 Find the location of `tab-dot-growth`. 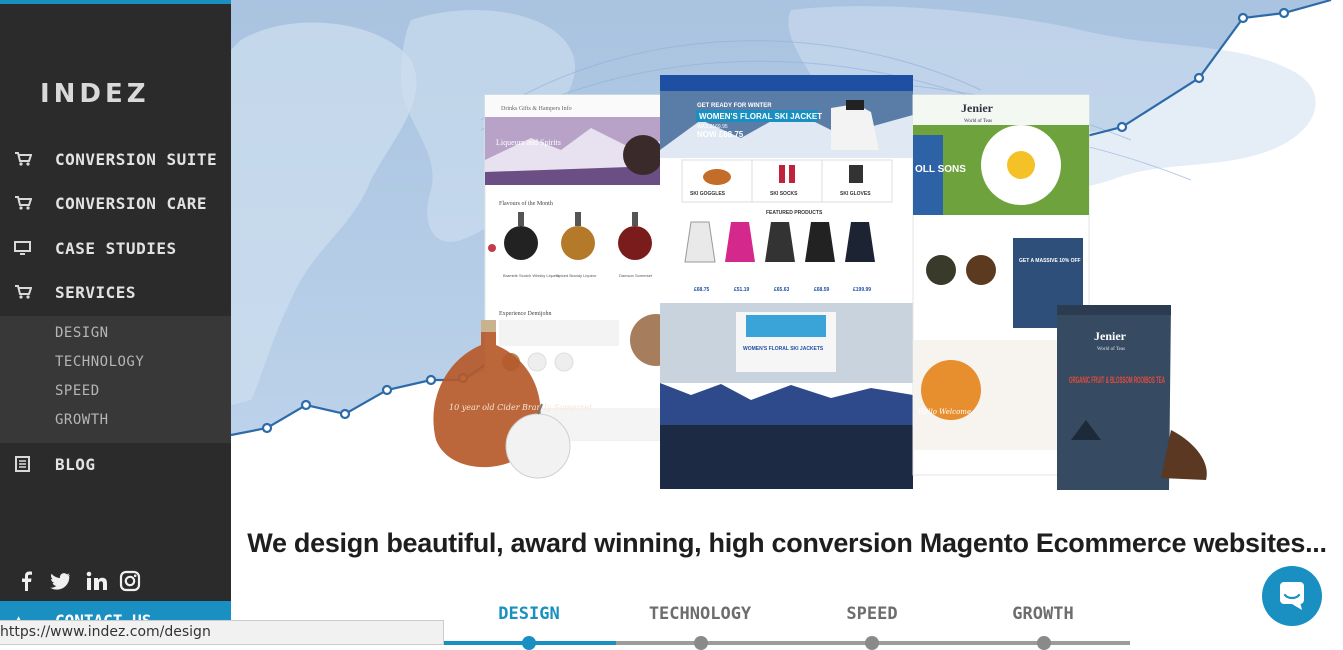

tab-dot-growth is located at coordinates (1044, 643).